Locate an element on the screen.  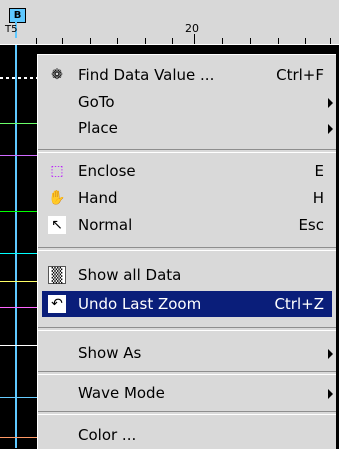
menu-item-label: Place is located at coordinates (98, 128).